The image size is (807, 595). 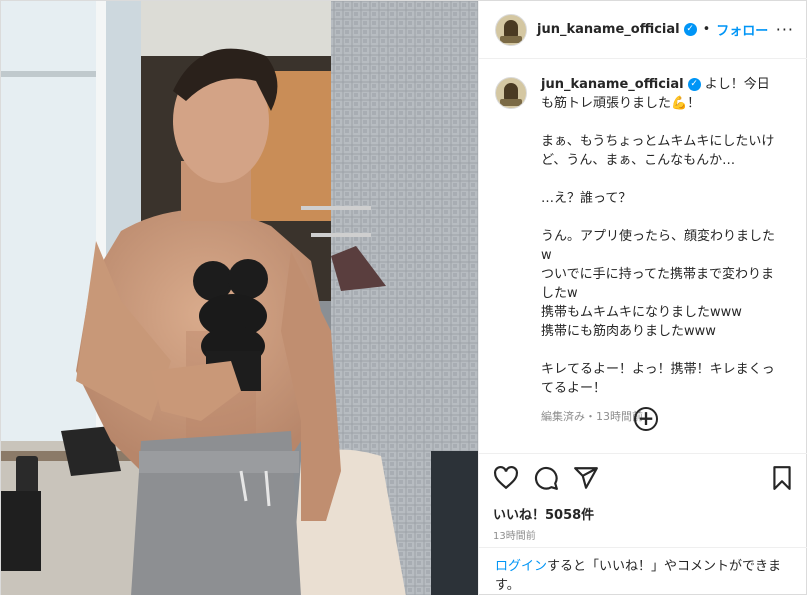 I want to click on share-icon, so click(x=586, y=478).